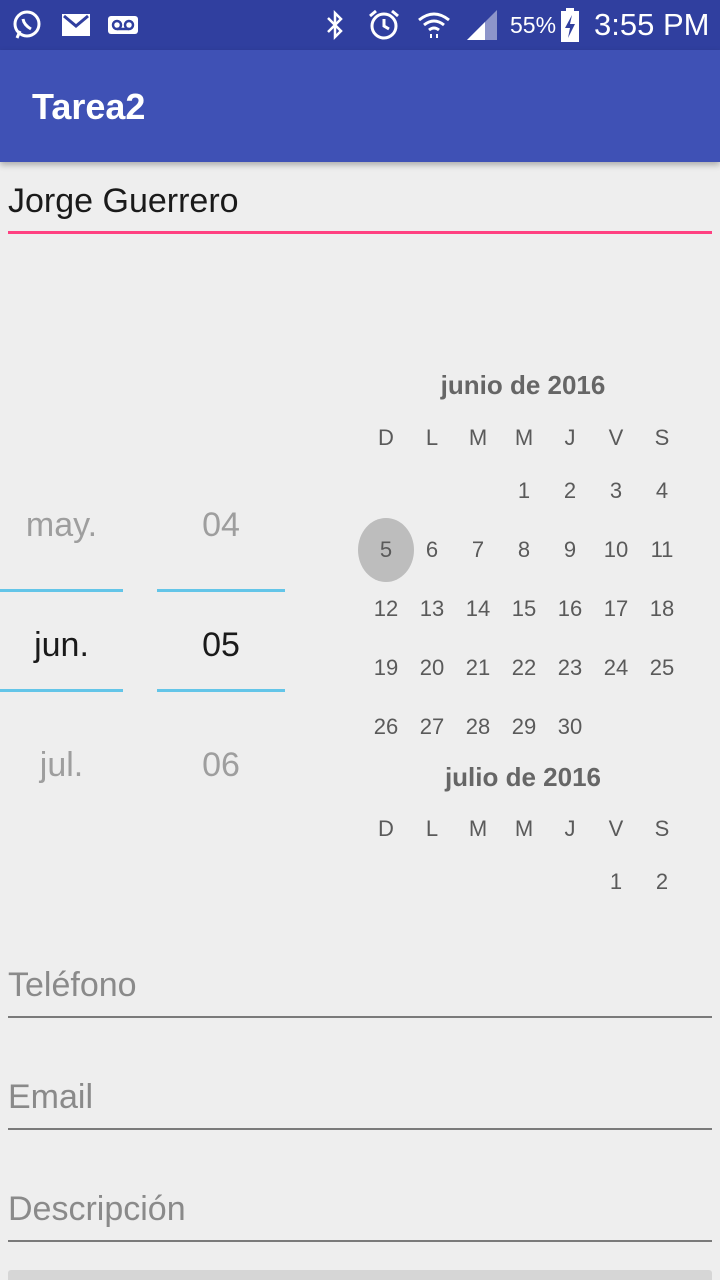 This screenshot has height=1280, width=720. Describe the element at coordinates (478, 550) in the screenshot. I see `calendar-day: 7` at that location.